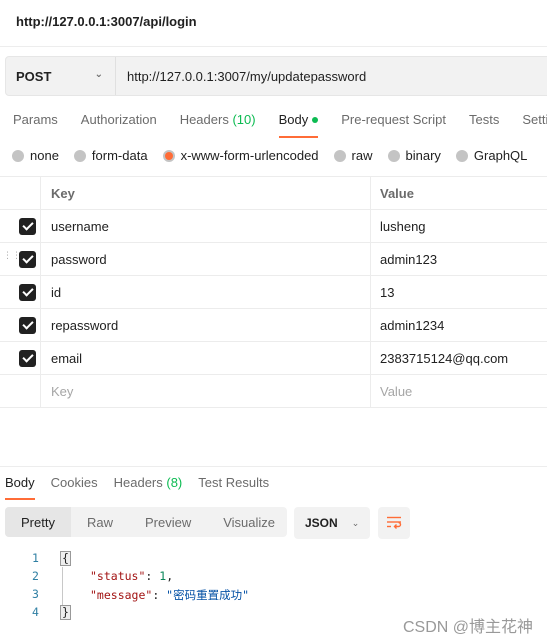 This screenshot has width=547, height=642. I want to click on format-select: JSON ⌄, so click(332, 523).